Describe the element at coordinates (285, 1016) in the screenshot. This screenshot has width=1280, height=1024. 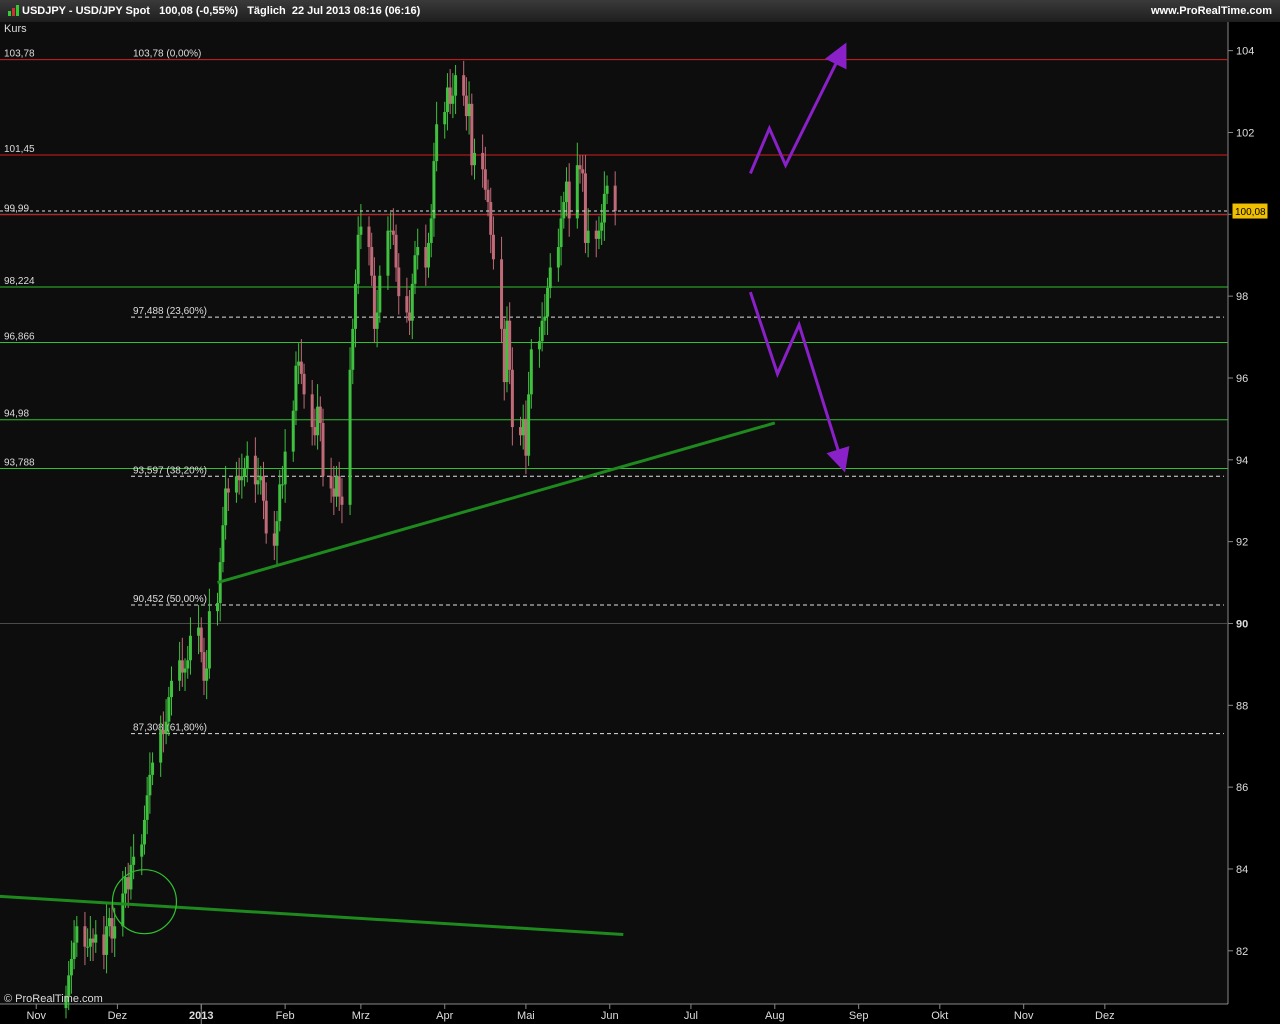
I see `x-tick-label-Feb: Feb` at that location.